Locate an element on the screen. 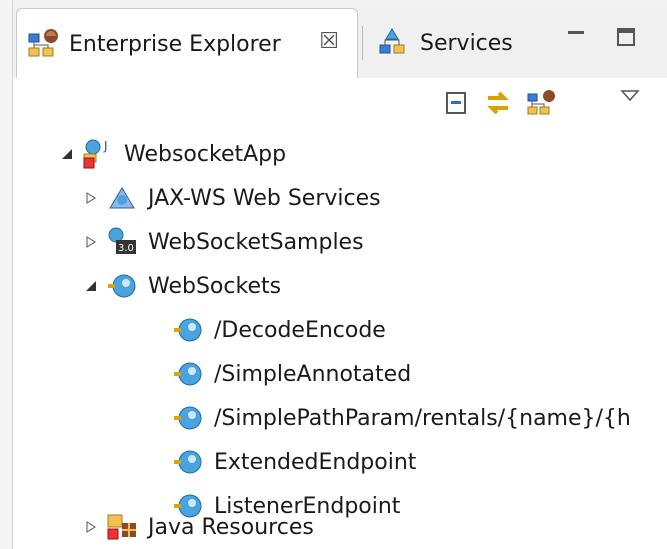 Image resolution: width=667 pixels, height=549 pixels. collapse-all-icon is located at coordinates (457, 103).